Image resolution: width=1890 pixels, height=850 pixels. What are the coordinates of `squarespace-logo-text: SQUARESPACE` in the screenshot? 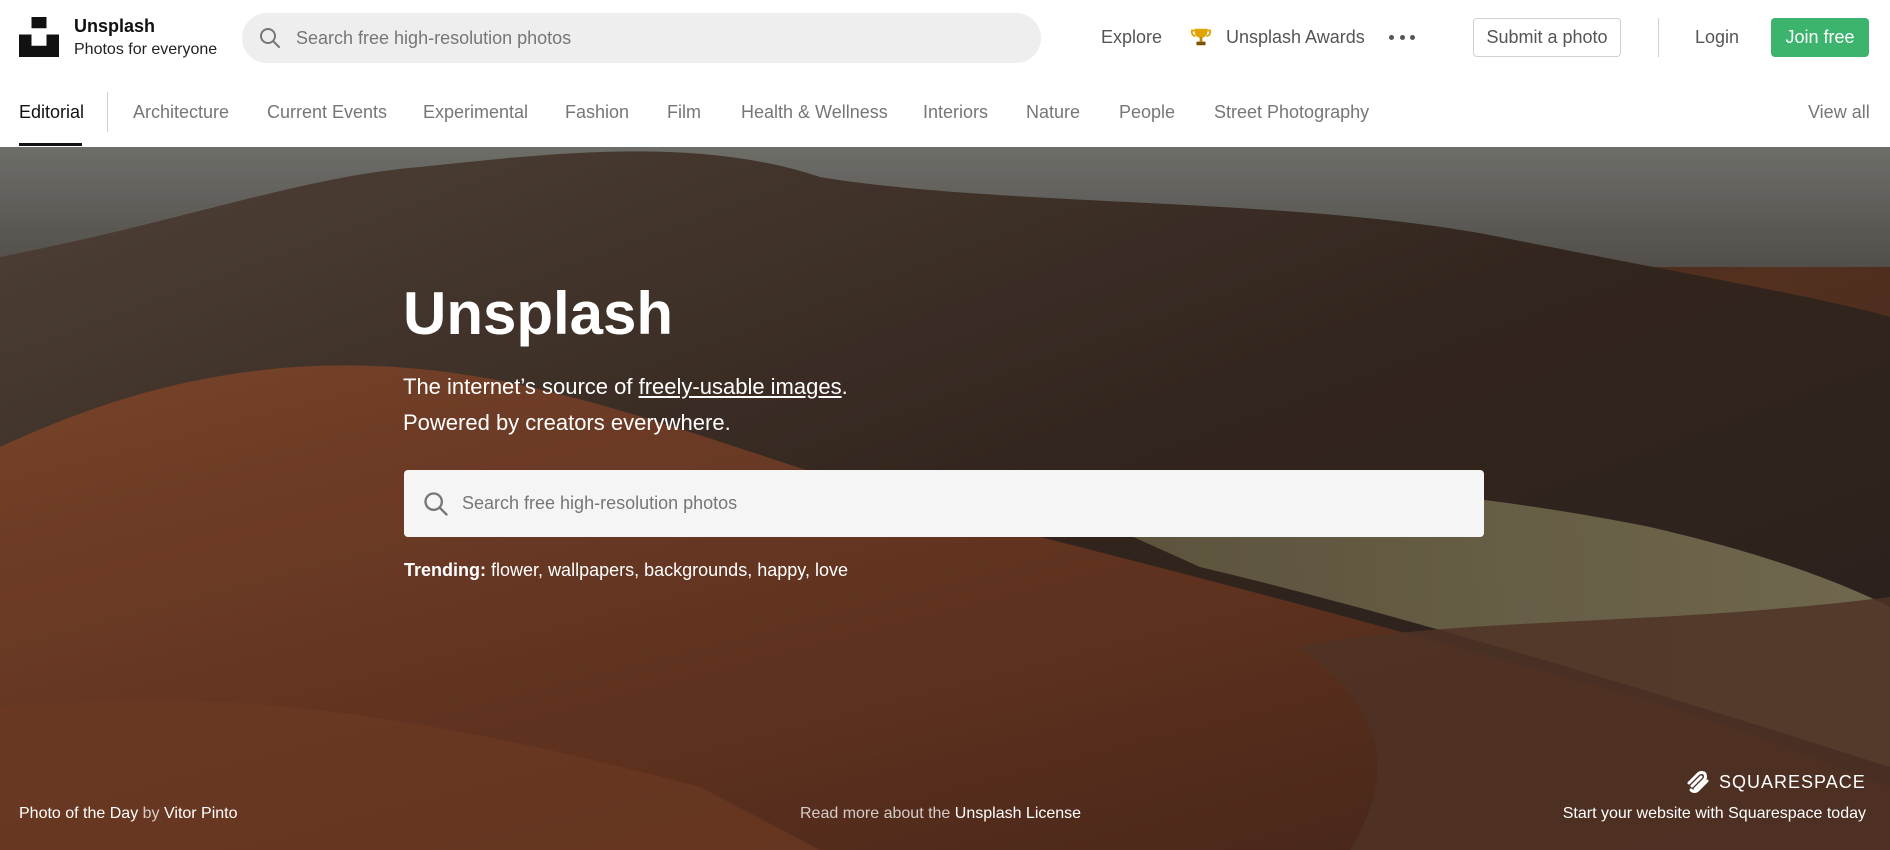 It's located at (1792, 781).